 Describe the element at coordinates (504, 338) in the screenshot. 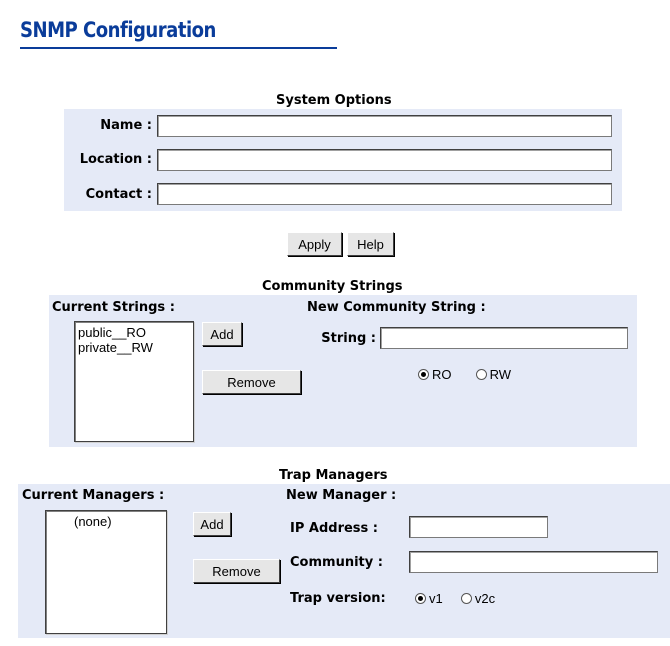

I see `string-field` at that location.